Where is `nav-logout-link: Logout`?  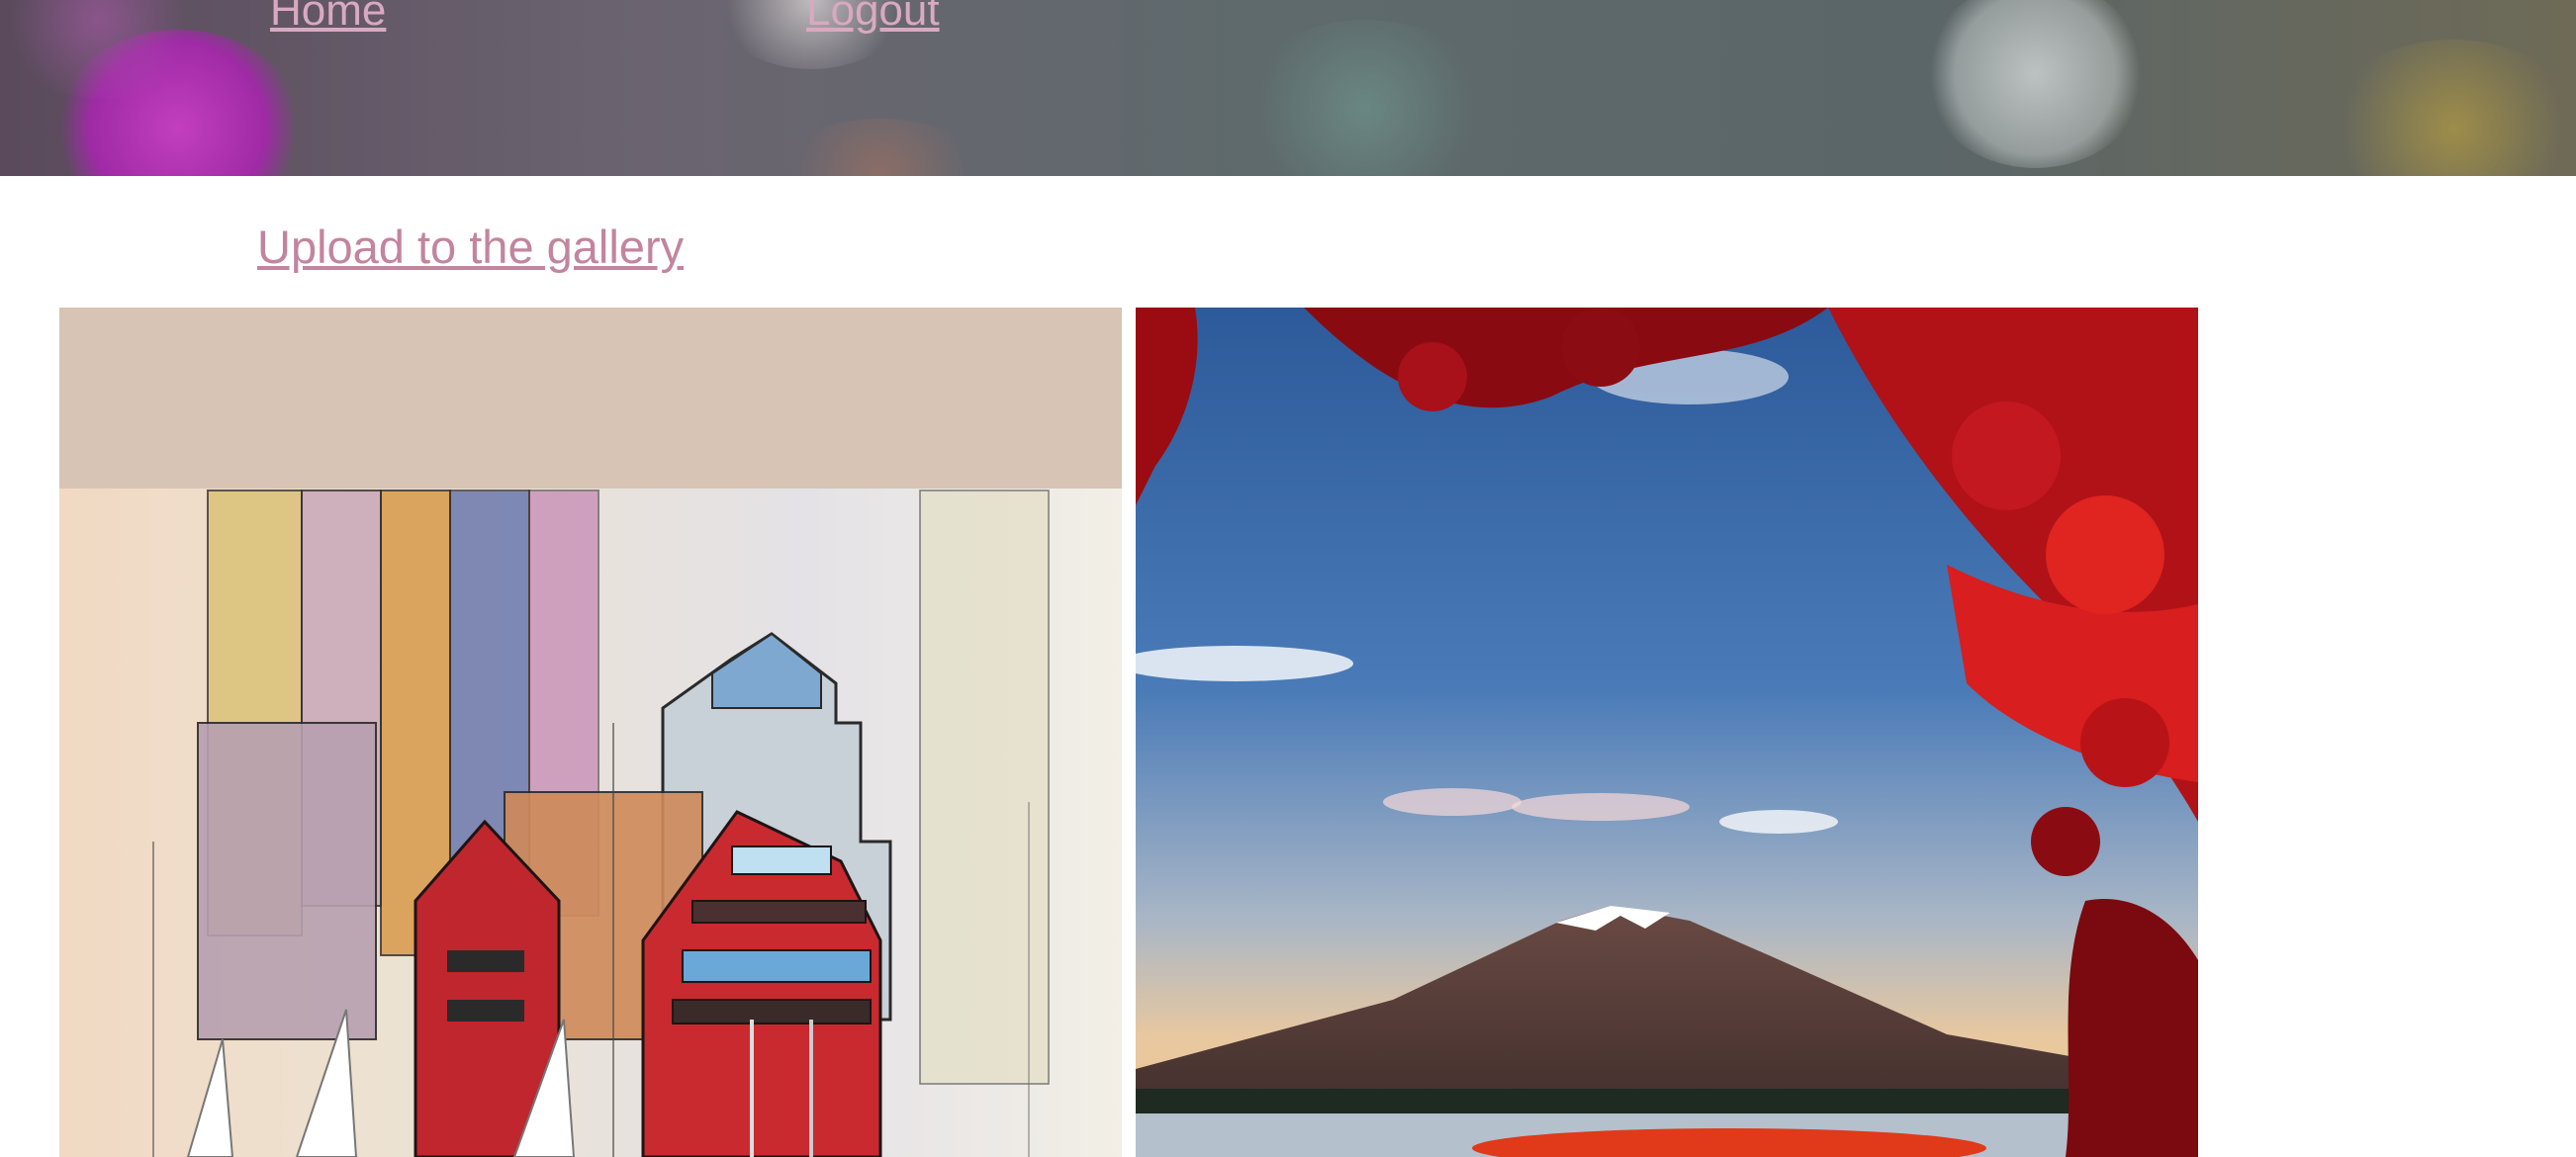
nav-logout-link: Logout is located at coordinates (873, 18).